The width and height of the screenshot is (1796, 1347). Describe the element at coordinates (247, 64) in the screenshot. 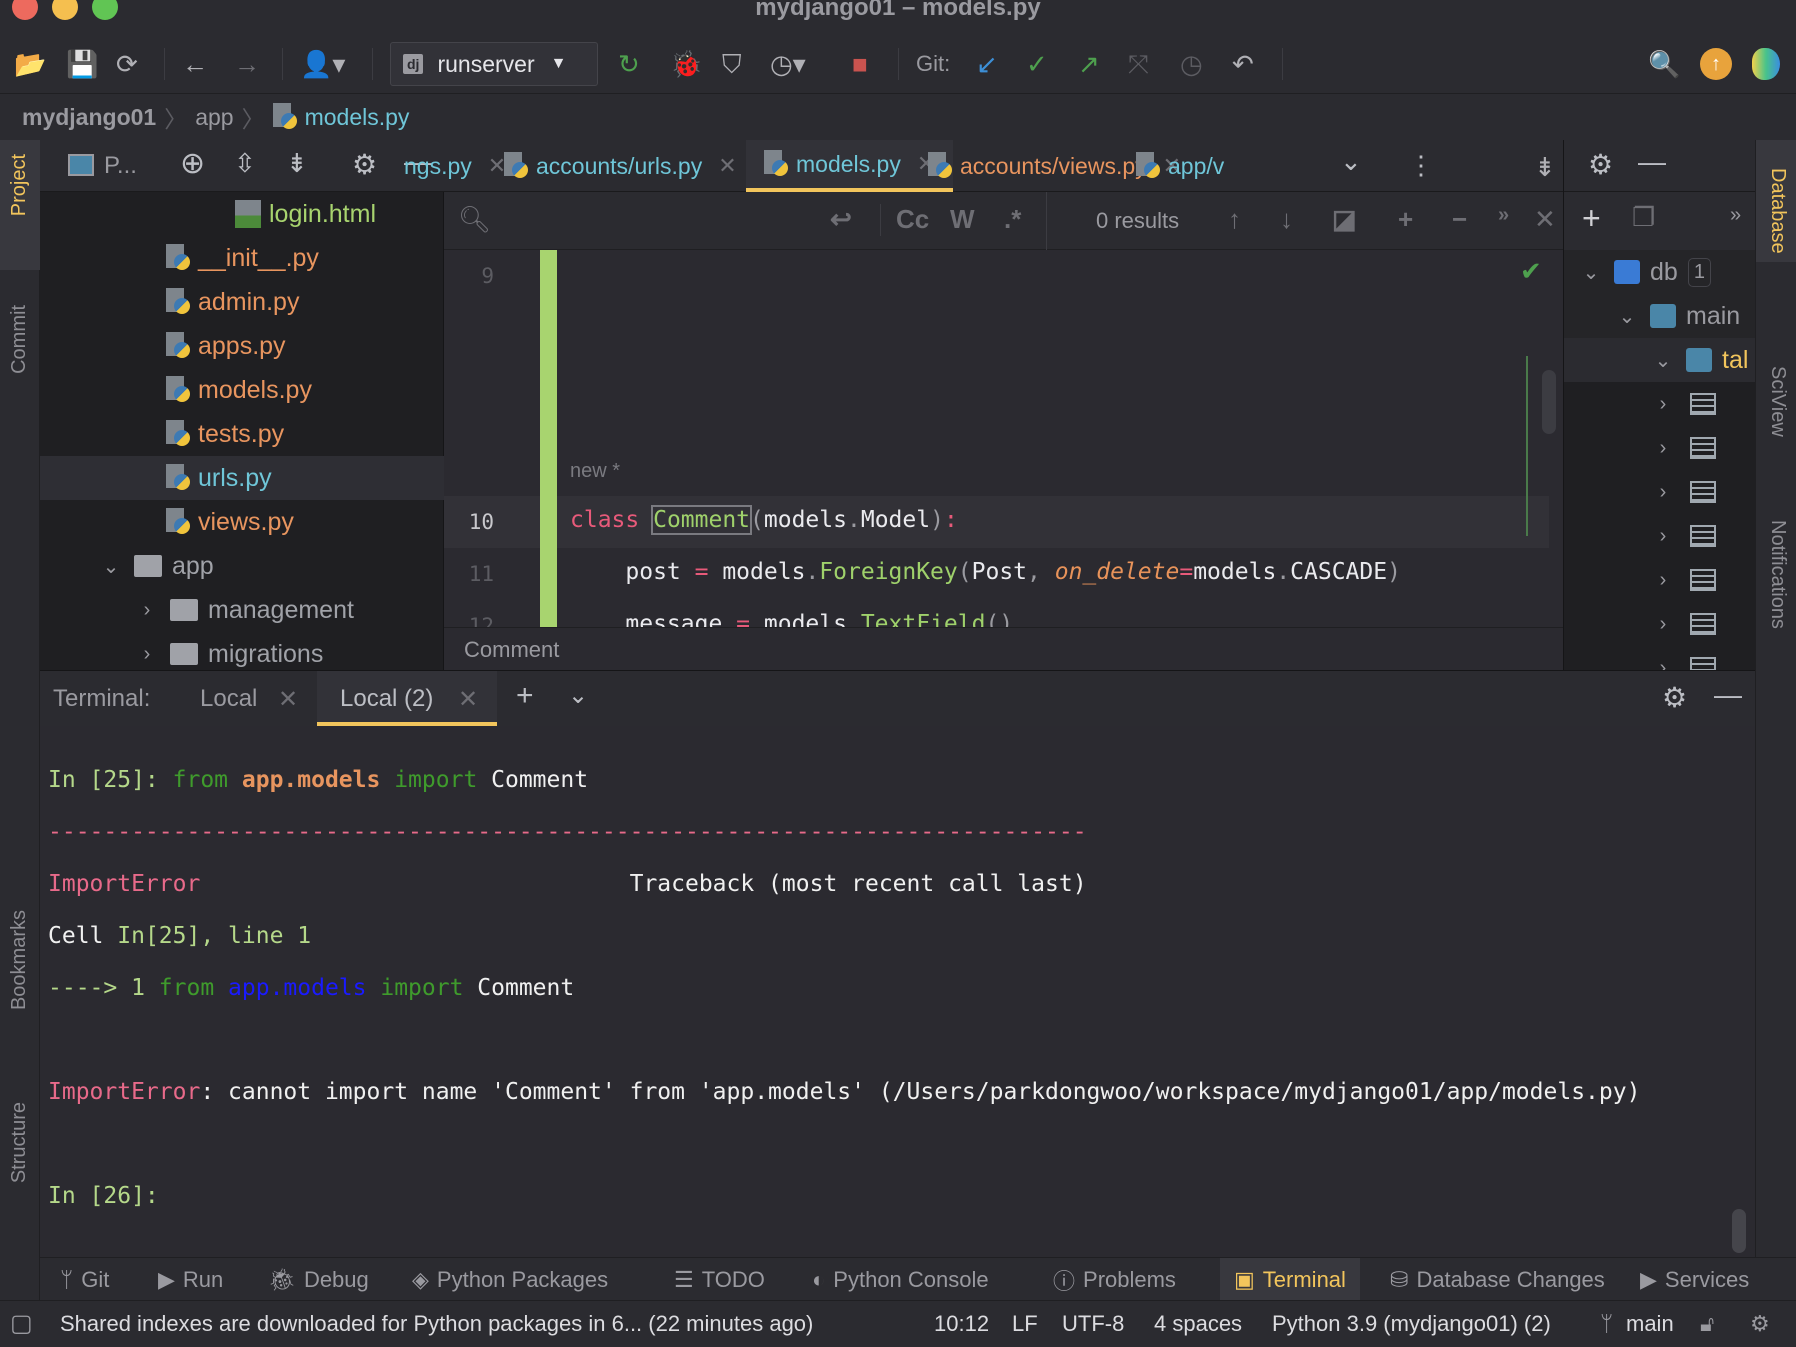

I see `forward-icon: →` at that location.